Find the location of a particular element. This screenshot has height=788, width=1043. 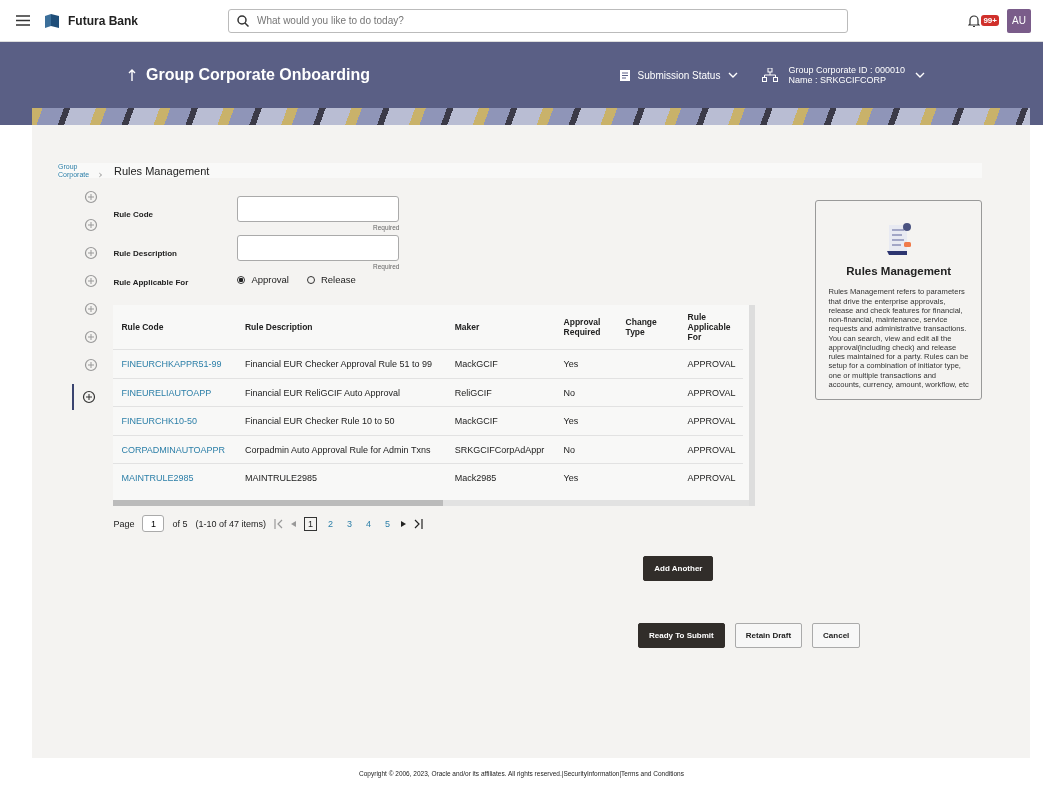

page-link: 4 is located at coordinates (369, 523).